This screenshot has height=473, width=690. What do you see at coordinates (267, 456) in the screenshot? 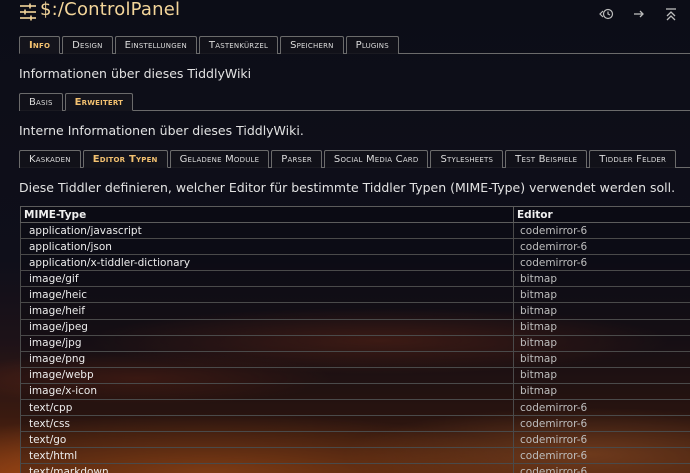
I see `mime-type-cell: text/html` at bounding box center [267, 456].